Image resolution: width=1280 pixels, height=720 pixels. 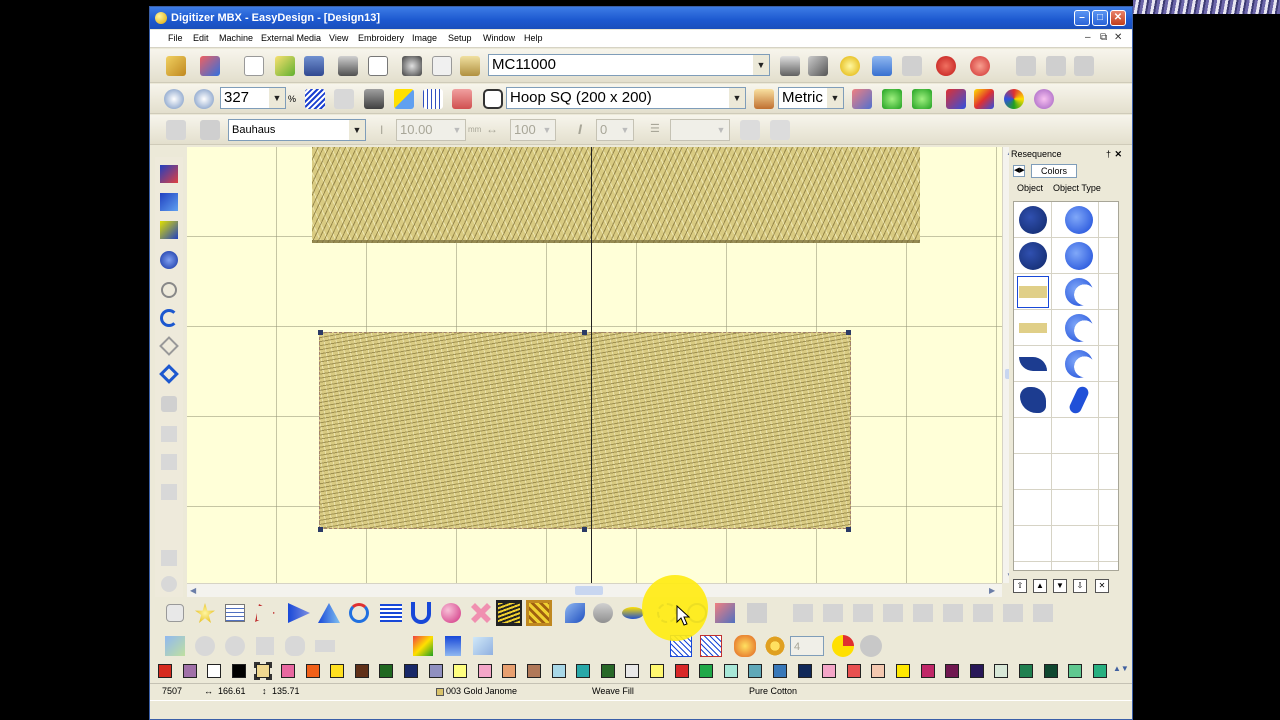 I want to click on convert-icon, so click(x=169, y=492).